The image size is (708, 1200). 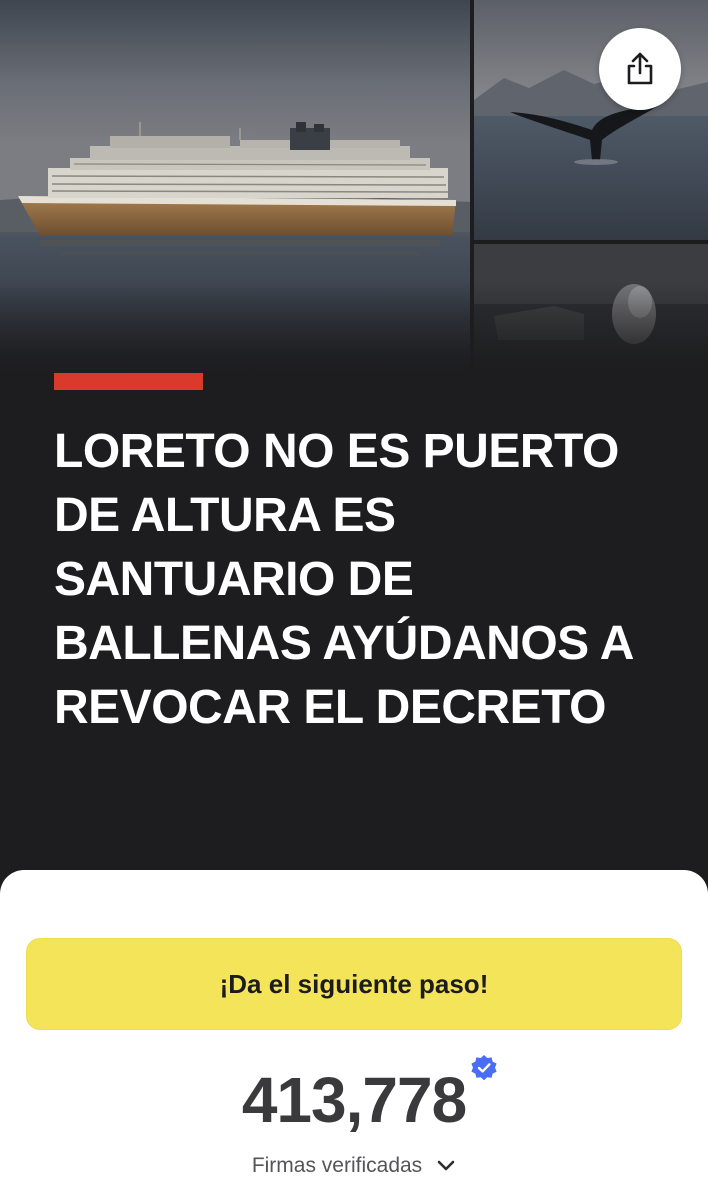 I want to click on whale-tail-photo, so click(x=591, y=120).